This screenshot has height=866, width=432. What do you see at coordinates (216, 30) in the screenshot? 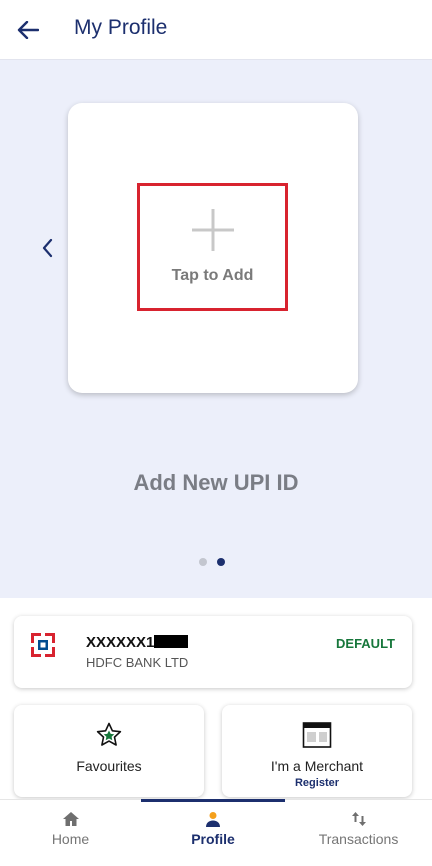
I see `app-bar: My Profile` at bounding box center [216, 30].